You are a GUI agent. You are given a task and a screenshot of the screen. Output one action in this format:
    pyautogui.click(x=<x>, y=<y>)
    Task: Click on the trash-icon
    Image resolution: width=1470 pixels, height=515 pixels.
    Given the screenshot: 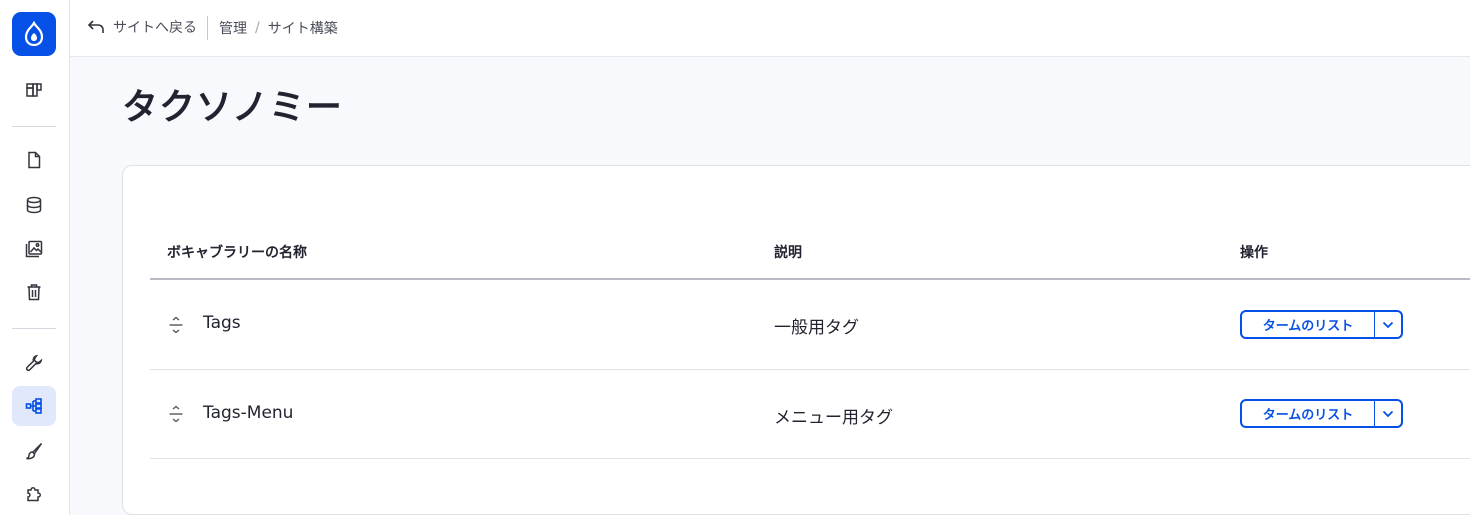 What is the action you would take?
    pyautogui.click(x=34, y=292)
    